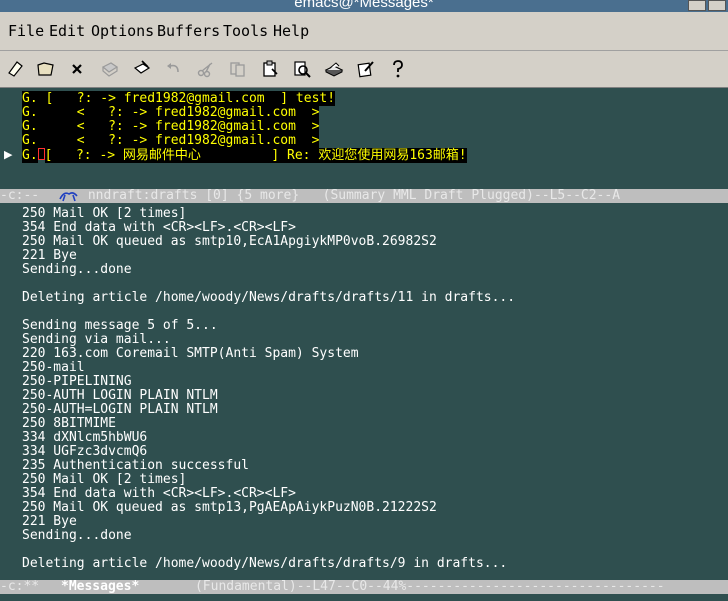 The width and height of the screenshot is (728, 601). Describe the element at coordinates (364, 31) in the screenshot. I see `menu-bar: File Edit Options Buffers Tools Help` at that location.